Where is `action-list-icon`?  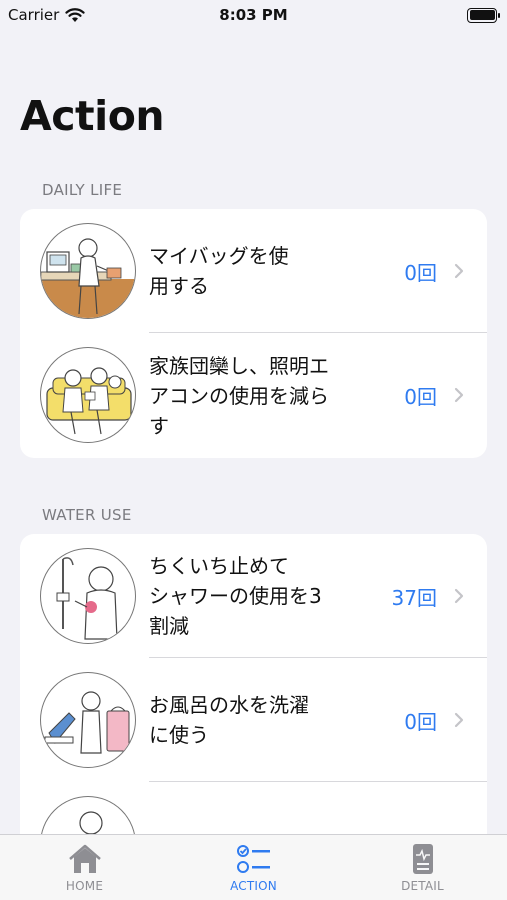 action-list-icon is located at coordinates (253, 859).